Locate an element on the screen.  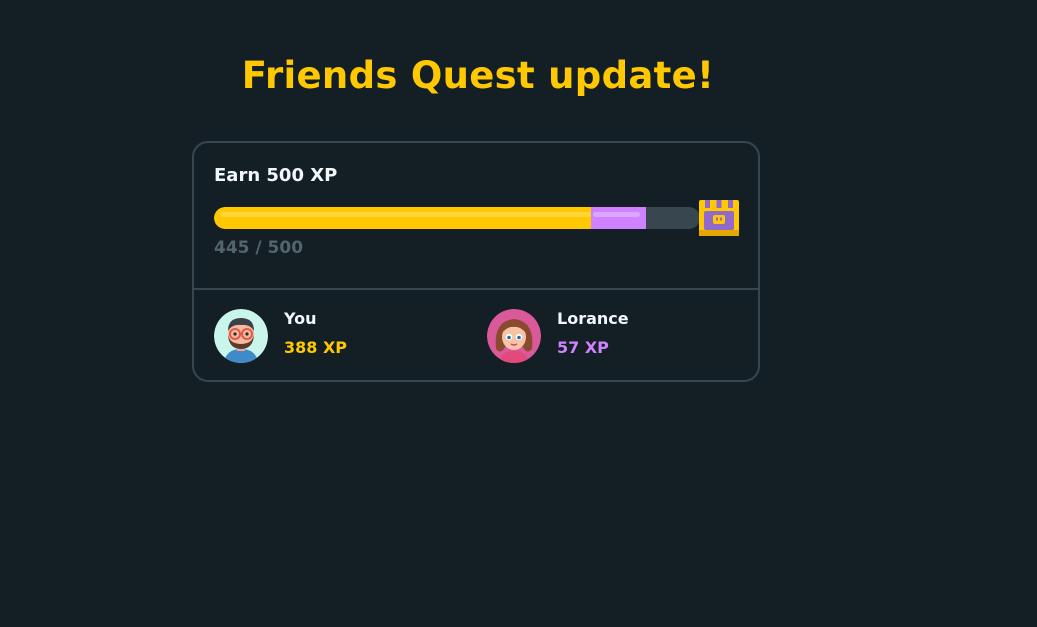
member-name: You is located at coordinates (300, 318).